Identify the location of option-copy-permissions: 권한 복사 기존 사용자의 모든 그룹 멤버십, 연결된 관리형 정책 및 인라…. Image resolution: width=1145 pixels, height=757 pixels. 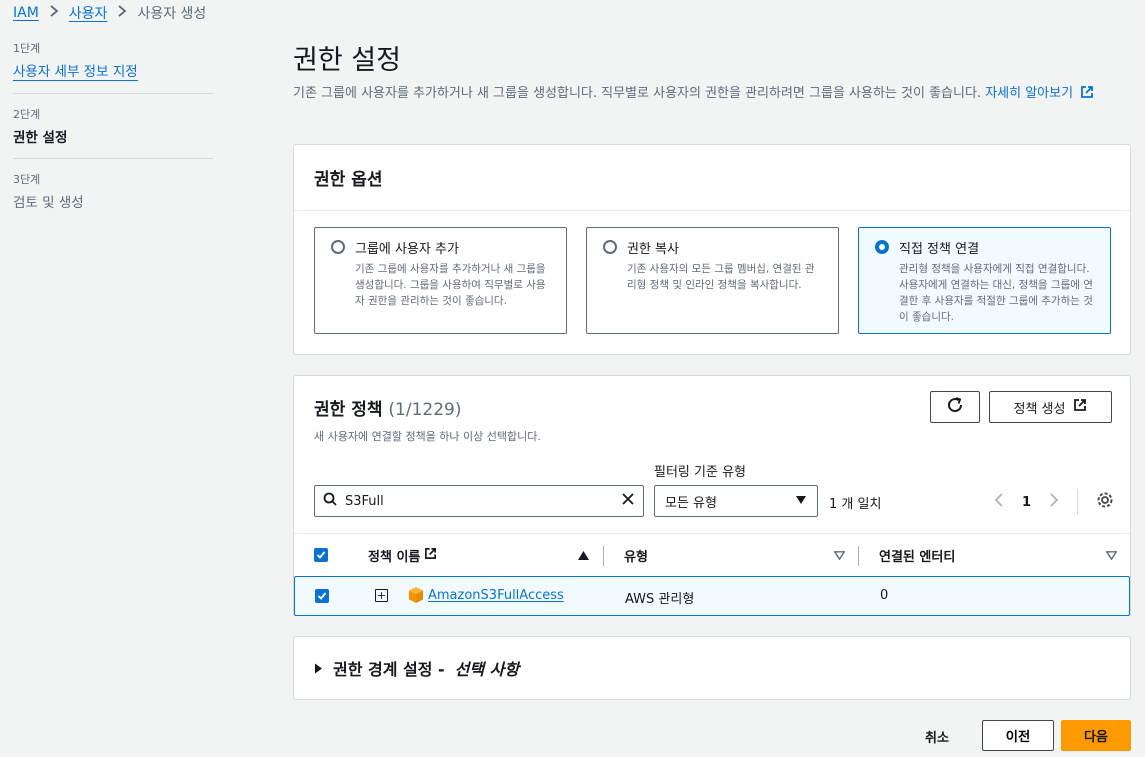
(712, 280).